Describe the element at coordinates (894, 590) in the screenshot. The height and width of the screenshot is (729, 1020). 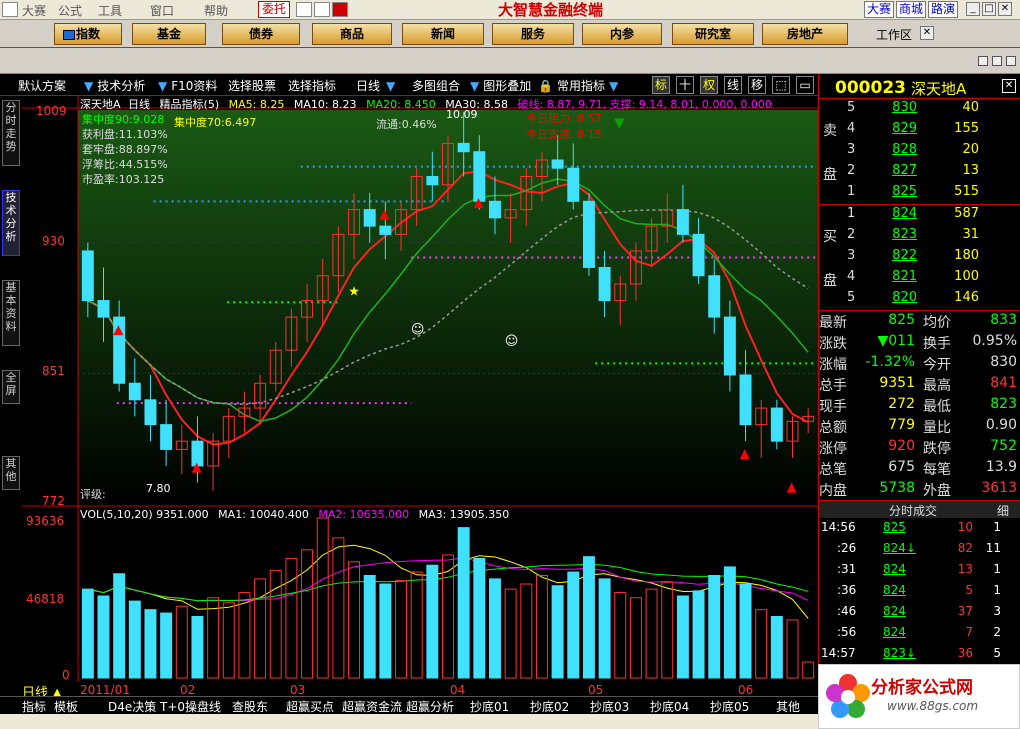
I see `tick-price: 824` at that location.